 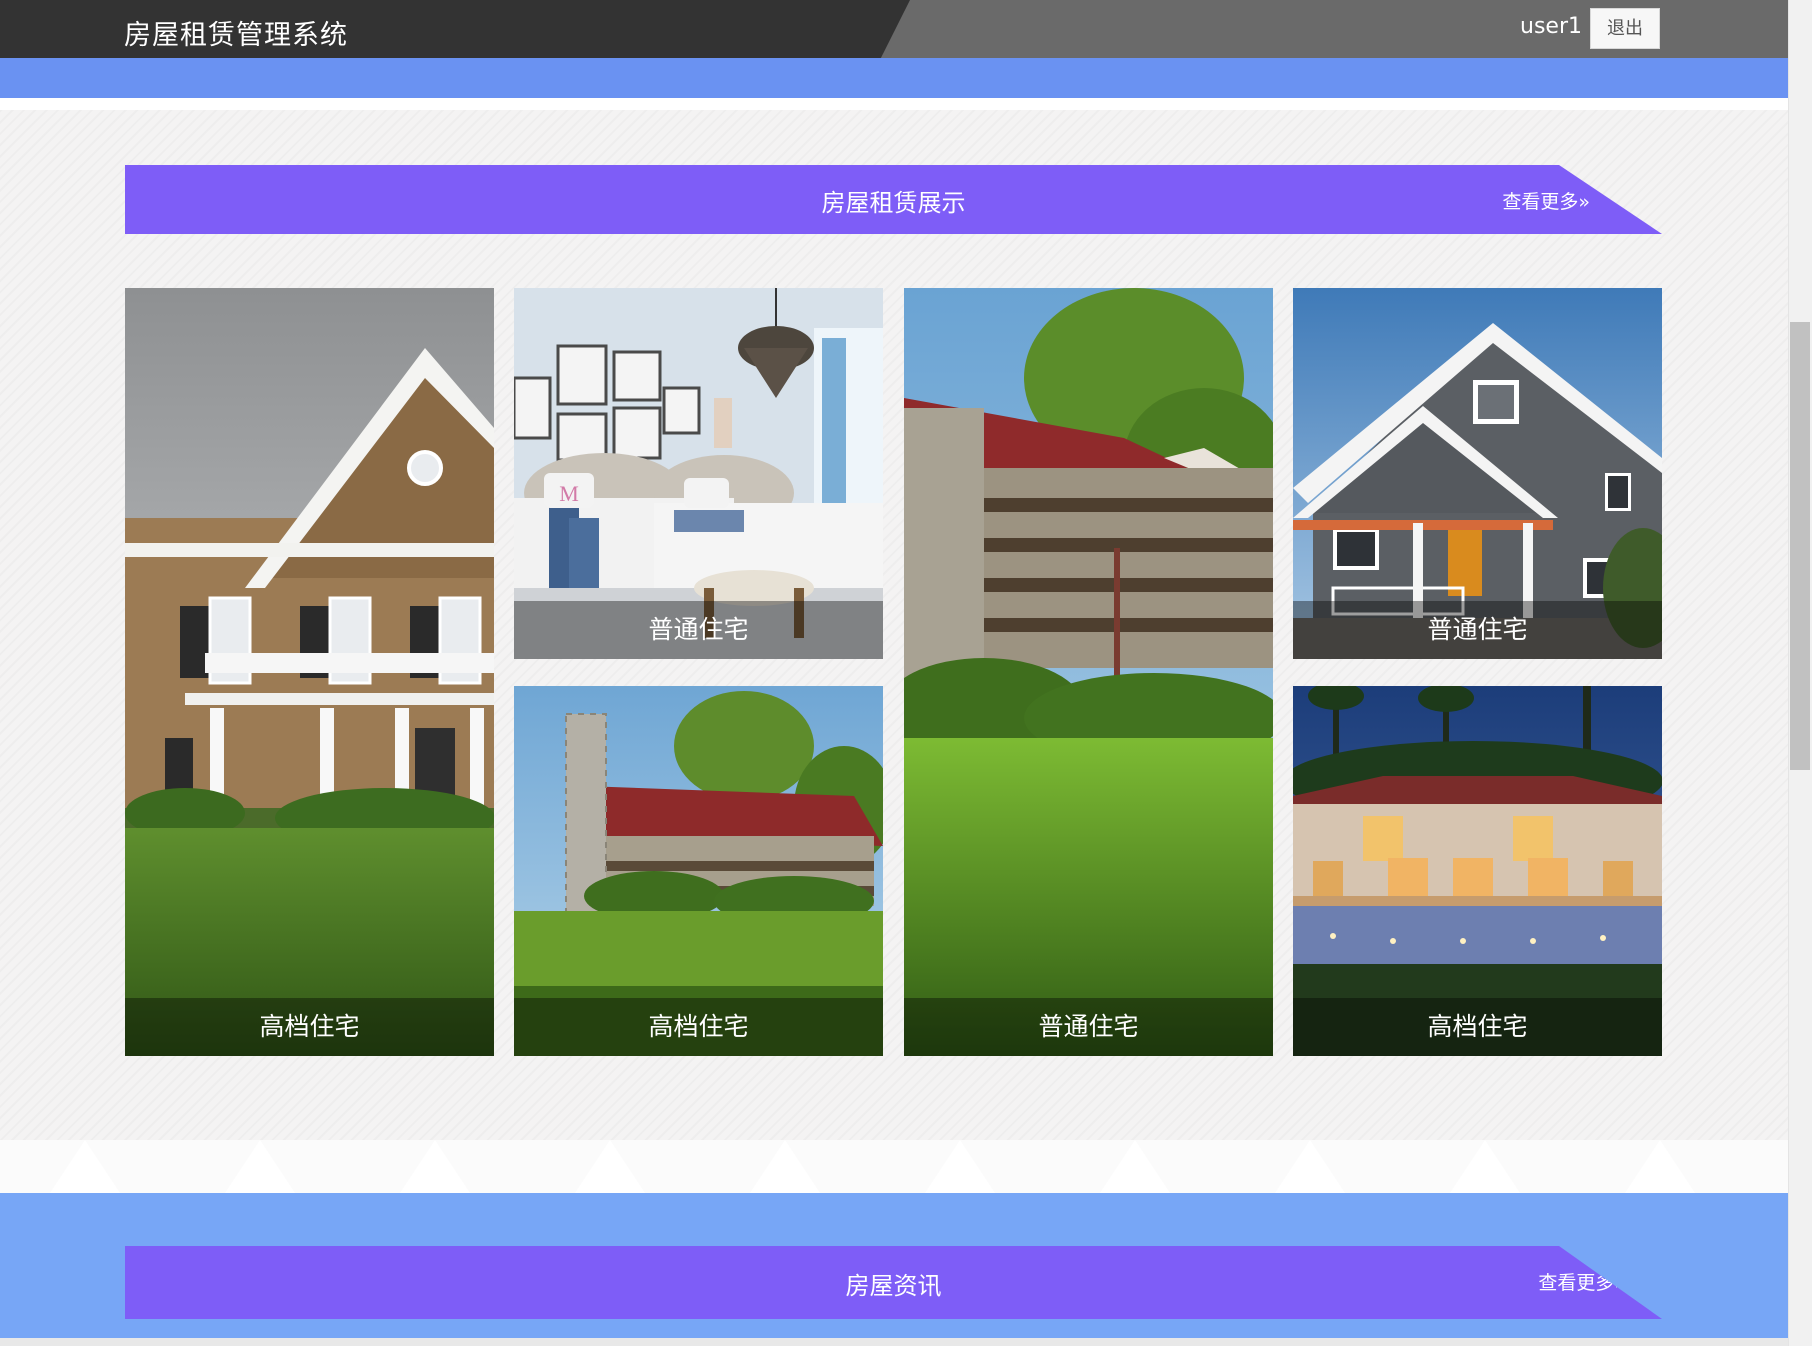 I want to click on house-card-4: 普通住宅, so click(x=1088, y=672).